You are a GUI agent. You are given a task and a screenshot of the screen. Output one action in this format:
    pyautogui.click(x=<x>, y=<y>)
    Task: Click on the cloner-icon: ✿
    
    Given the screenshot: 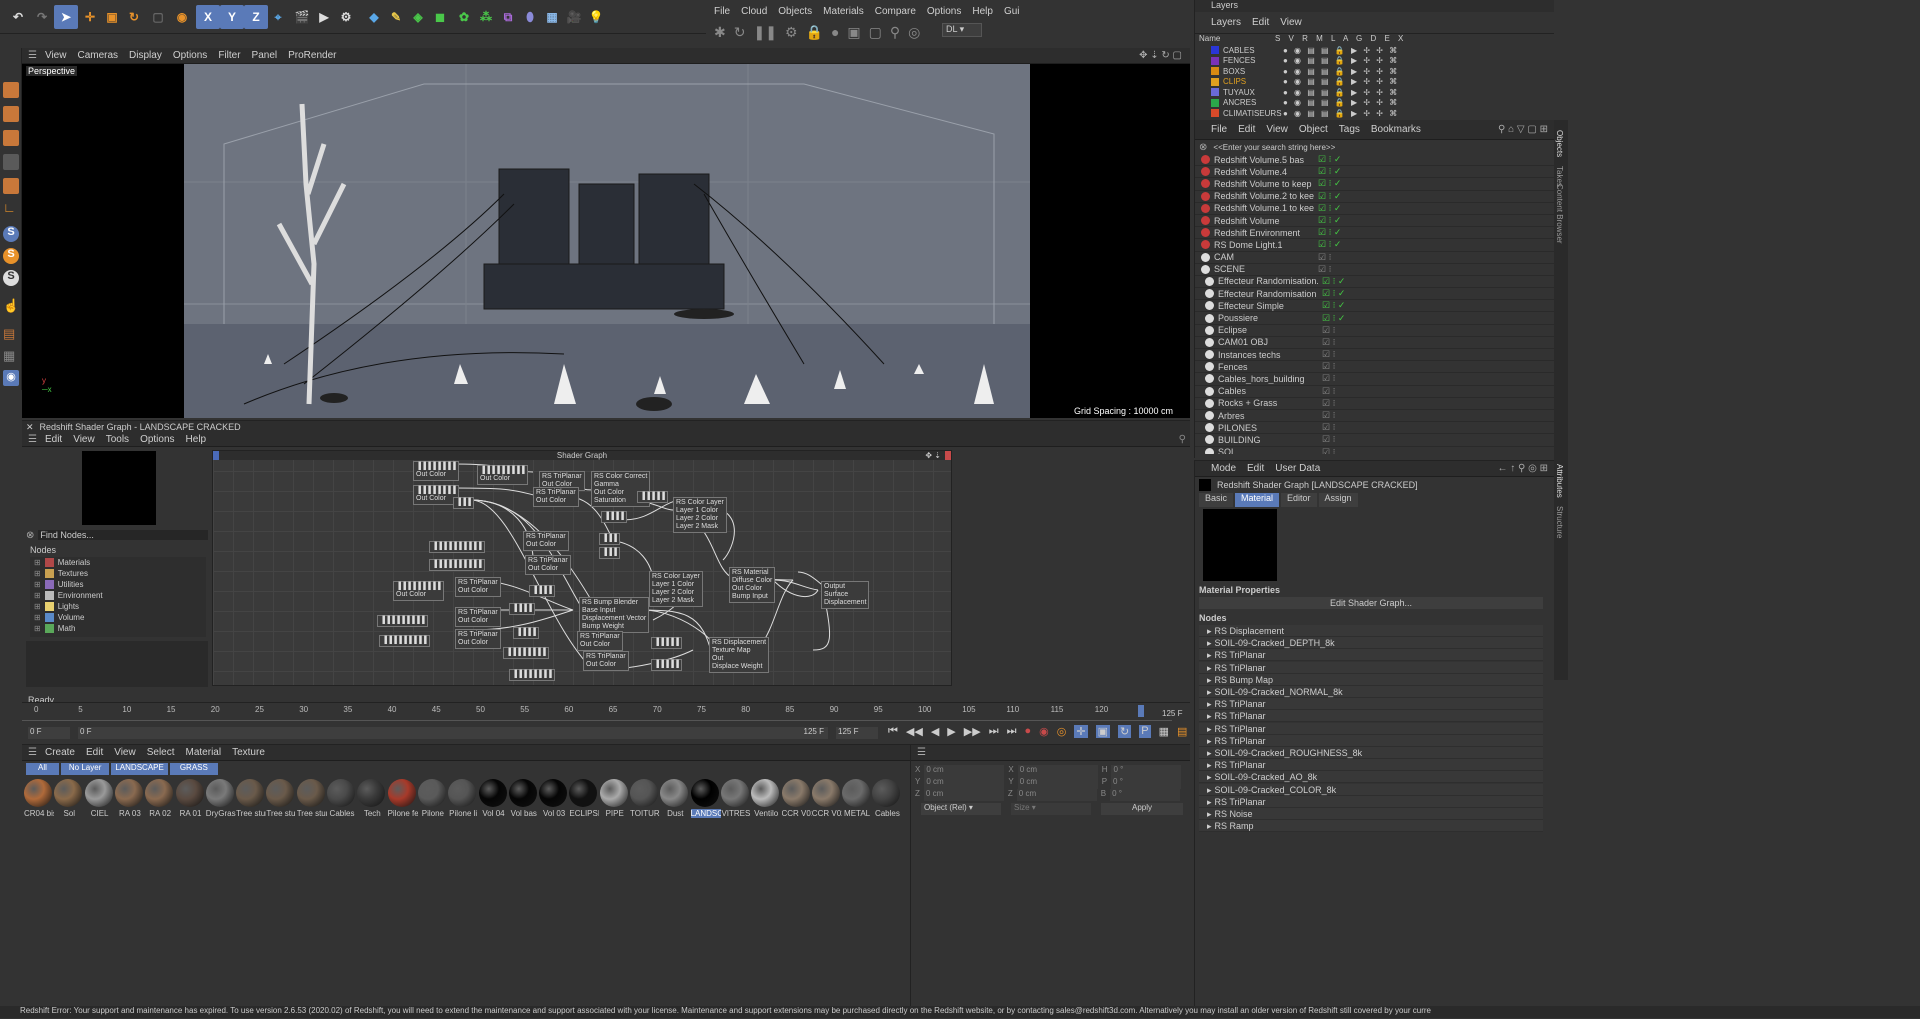 What is the action you would take?
    pyautogui.click(x=464, y=17)
    